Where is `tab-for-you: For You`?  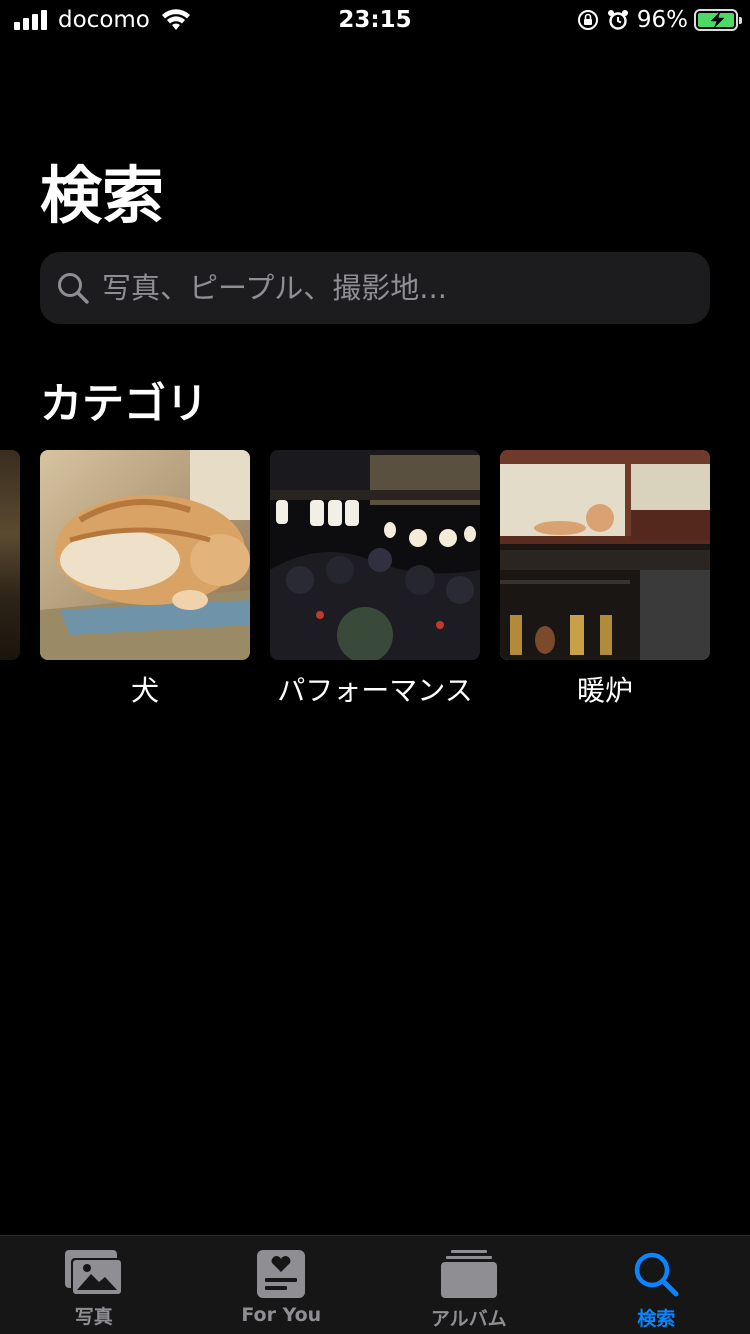
tab-for-you: For You is located at coordinates (282, 1285).